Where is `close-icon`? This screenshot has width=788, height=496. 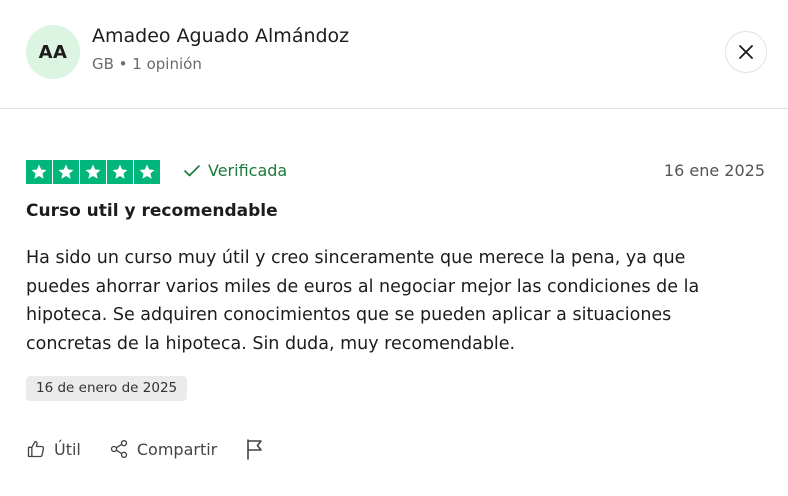 close-icon is located at coordinates (746, 52).